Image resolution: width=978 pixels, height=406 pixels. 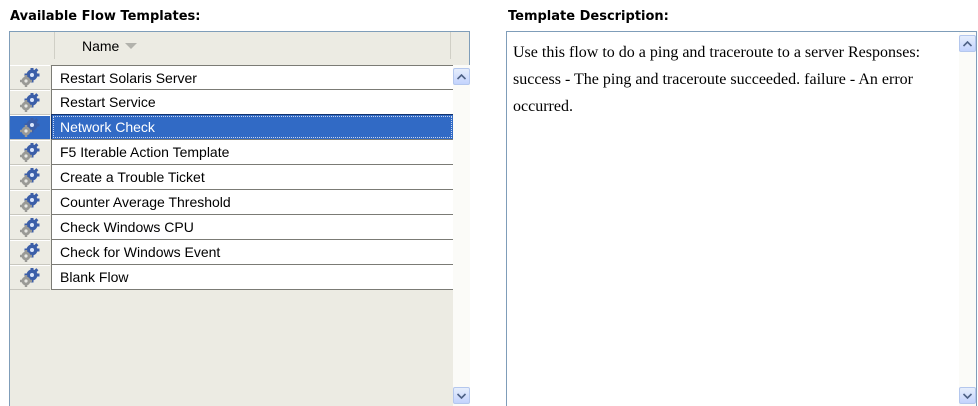 What do you see at coordinates (252, 177) in the screenshot?
I see `template-name: Create a Trouble Ticket` at bounding box center [252, 177].